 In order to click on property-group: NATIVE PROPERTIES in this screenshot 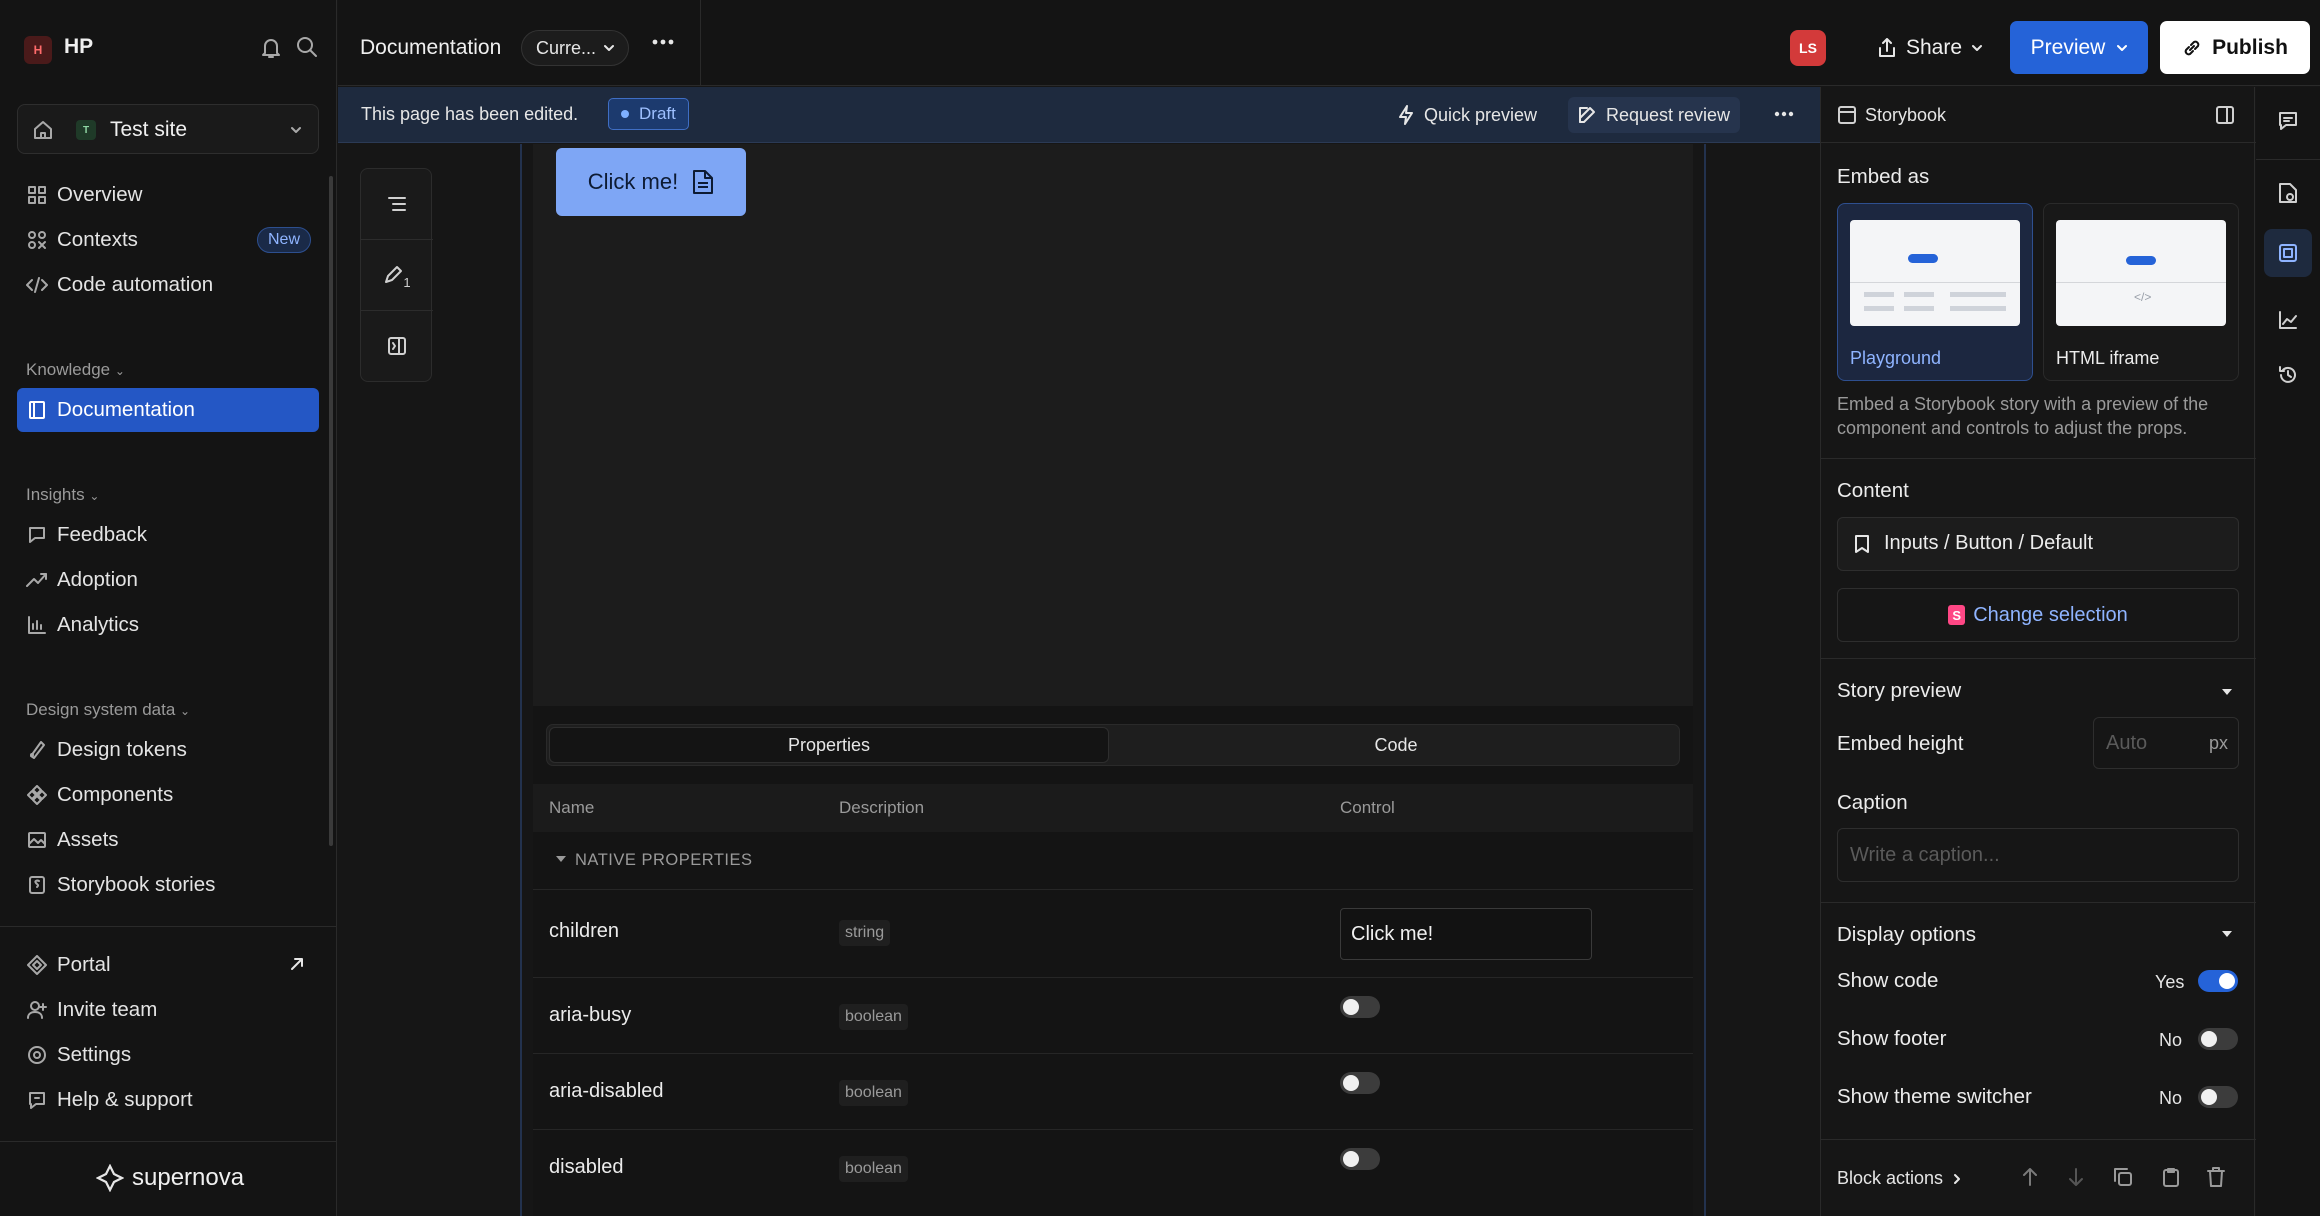, I will do `click(1113, 861)`.